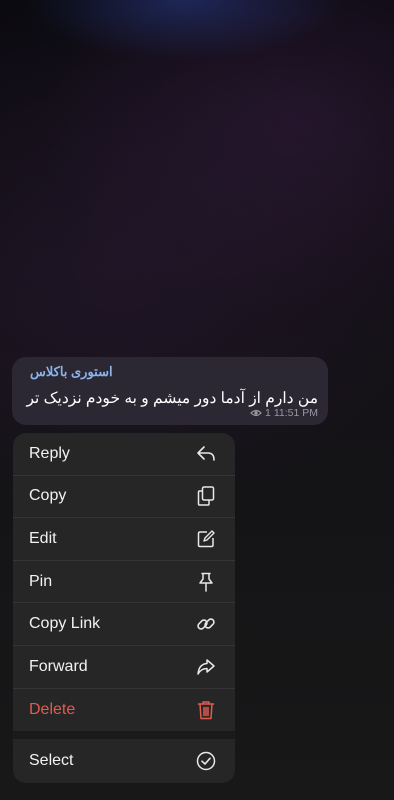  Describe the element at coordinates (206, 539) in the screenshot. I see `edit-icon` at that location.